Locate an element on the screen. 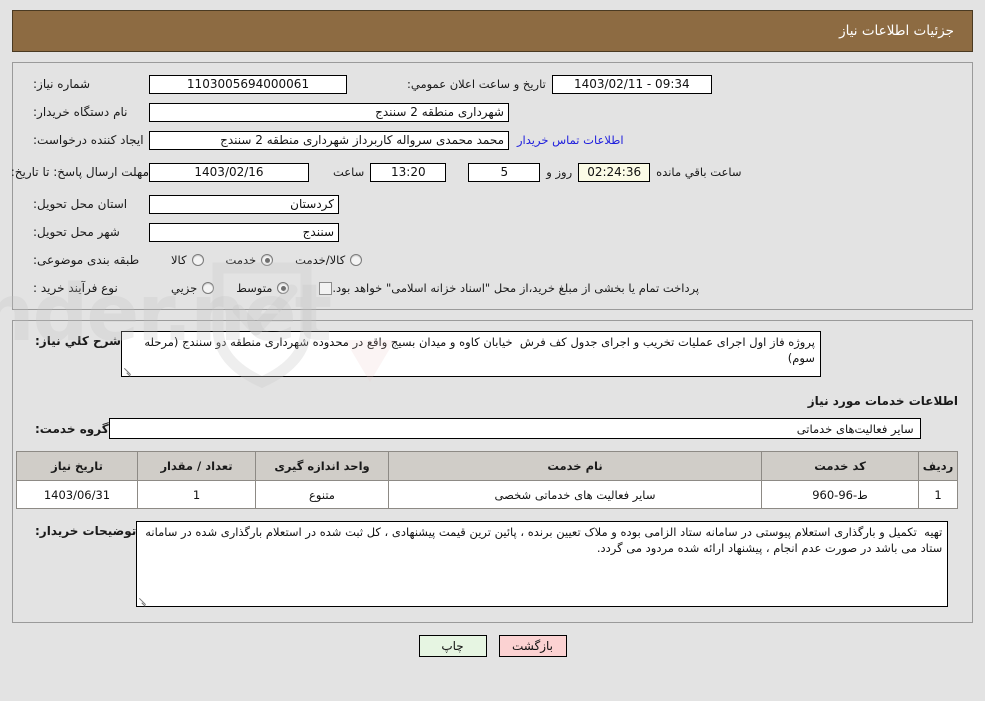  radio-goods-service-icon is located at coordinates (356, 260).